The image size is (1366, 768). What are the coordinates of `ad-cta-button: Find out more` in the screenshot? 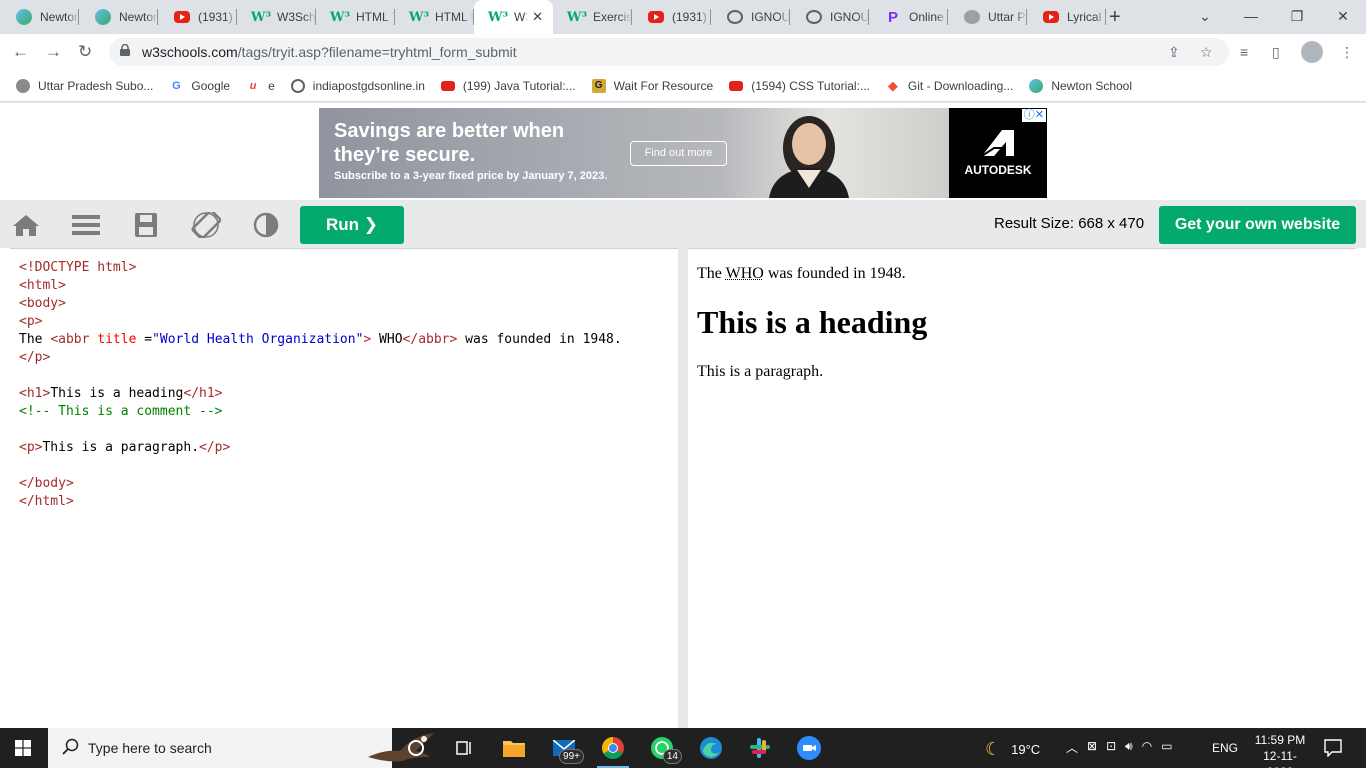 It's located at (678, 153).